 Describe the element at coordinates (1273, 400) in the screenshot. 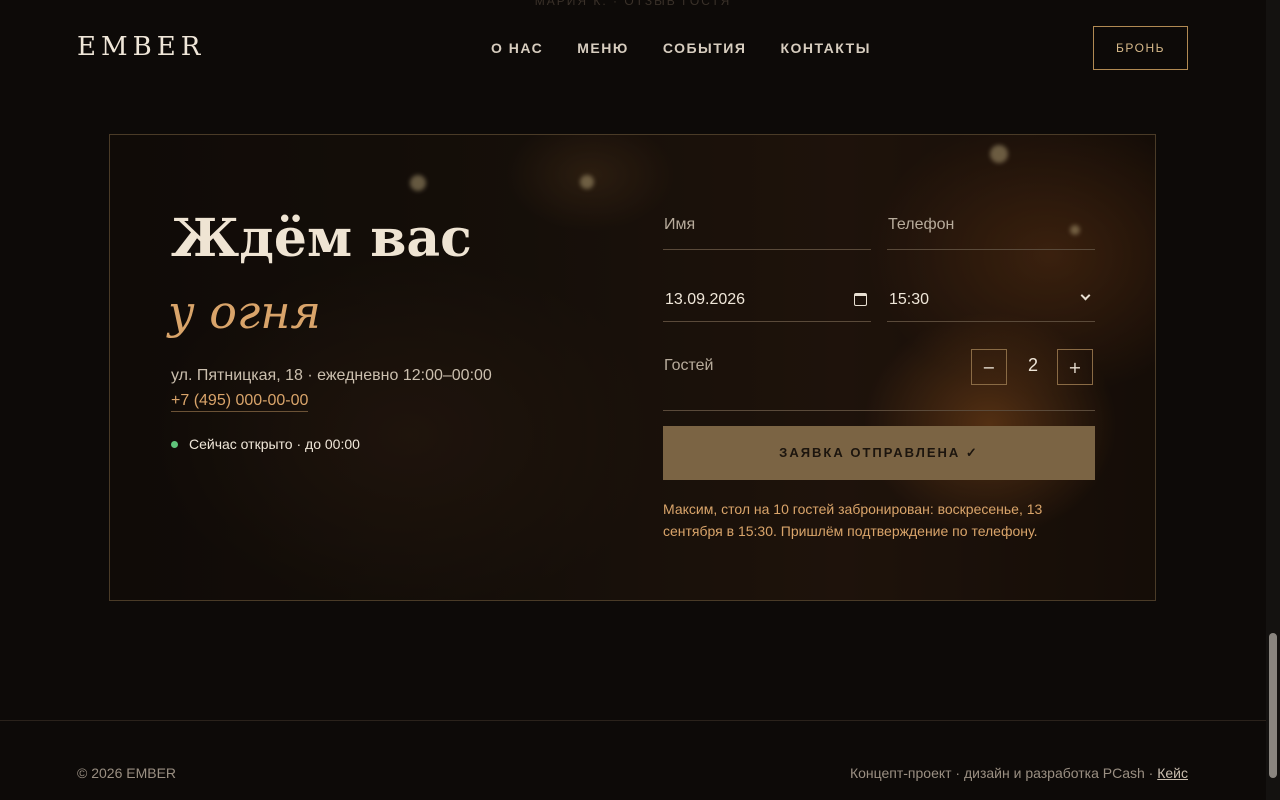

I see `scrollbar` at that location.